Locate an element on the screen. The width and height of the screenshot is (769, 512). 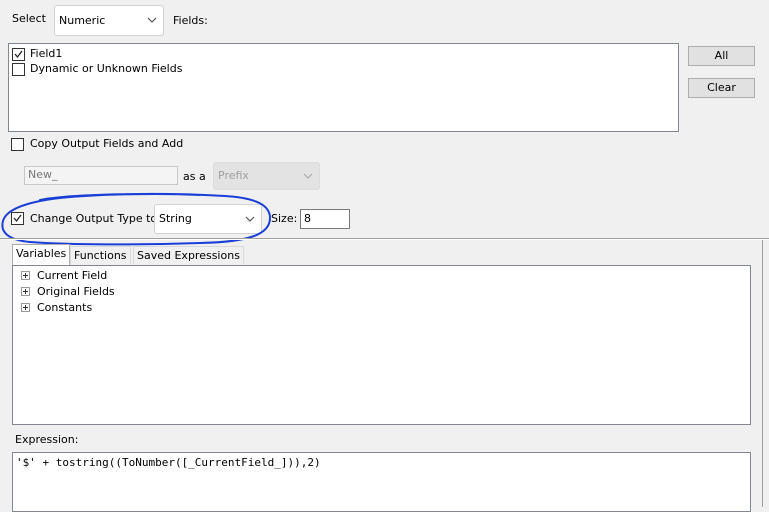
prefix-suffix-value: Prefix is located at coordinates (233, 175).